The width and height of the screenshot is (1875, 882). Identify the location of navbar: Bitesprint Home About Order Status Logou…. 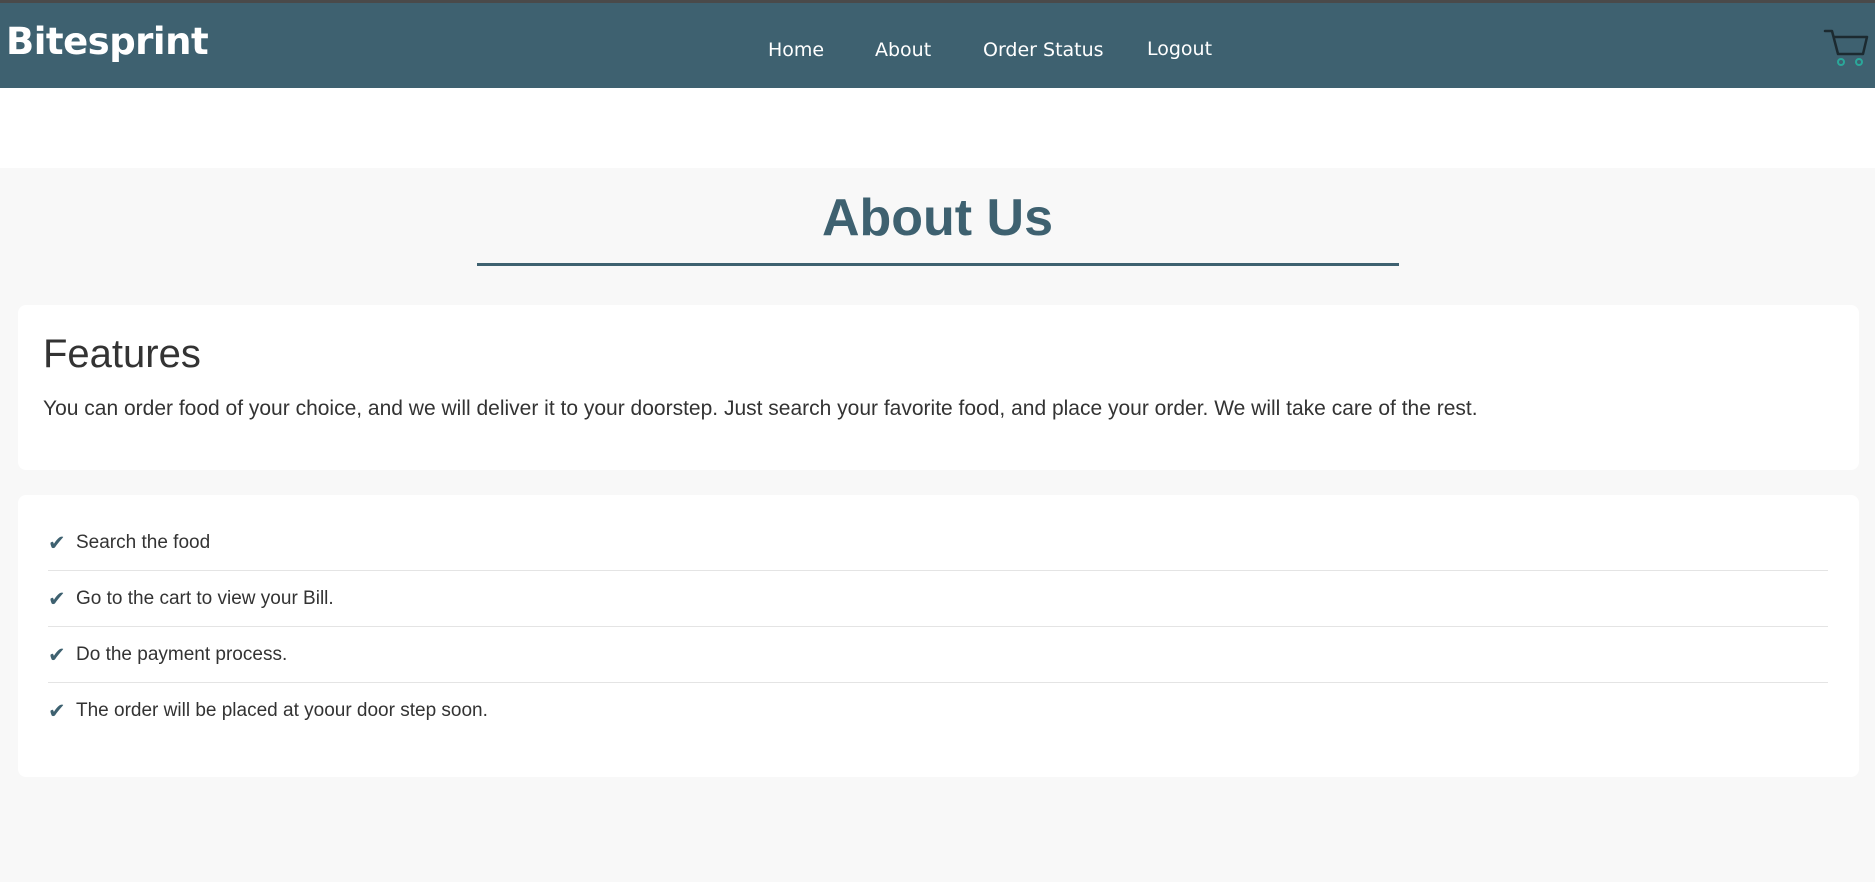
(937, 44).